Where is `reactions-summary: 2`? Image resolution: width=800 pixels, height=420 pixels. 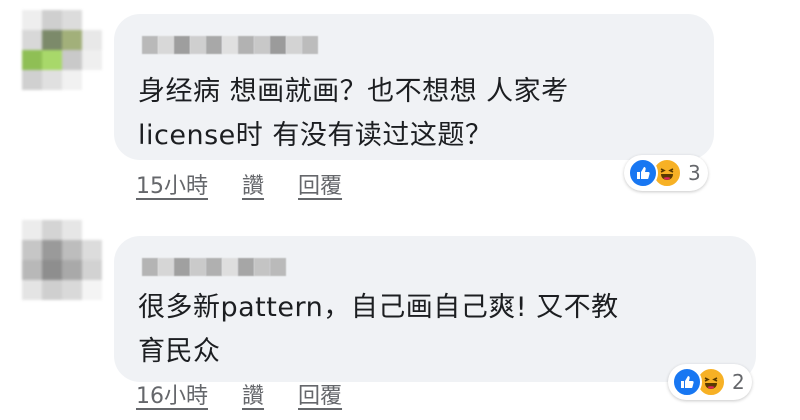 reactions-summary: 2 is located at coordinates (710, 382).